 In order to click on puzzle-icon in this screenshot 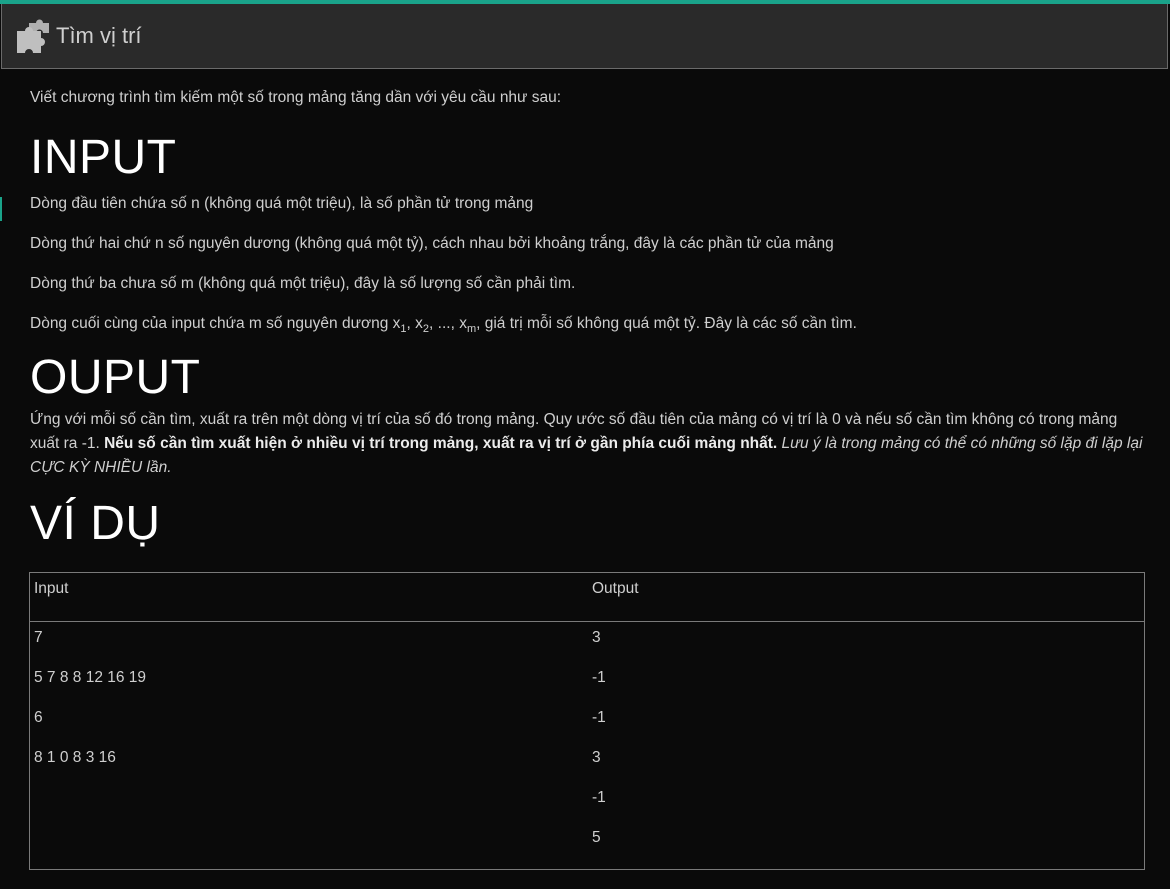, I will do `click(33, 36)`.